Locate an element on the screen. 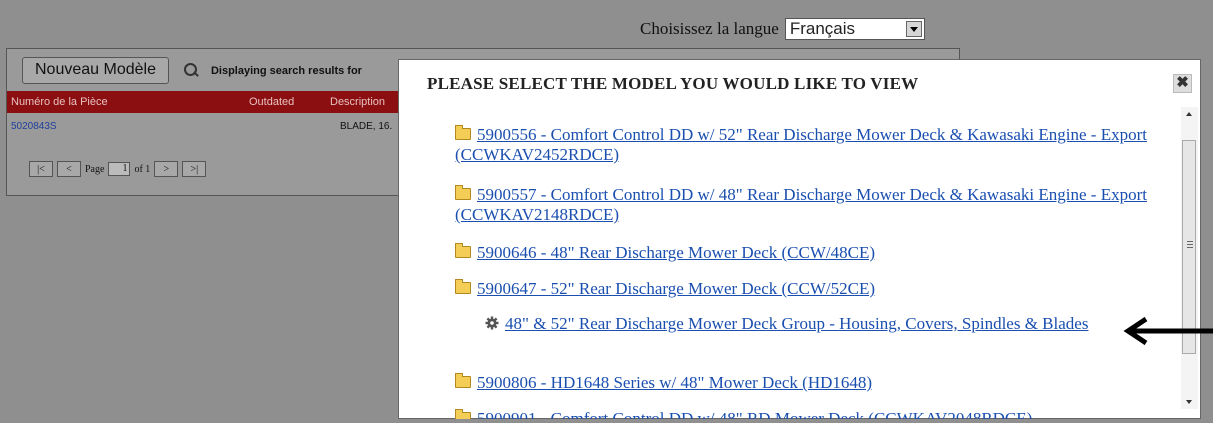  pointer-arrow-icon is located at coordinates (1168, 331).